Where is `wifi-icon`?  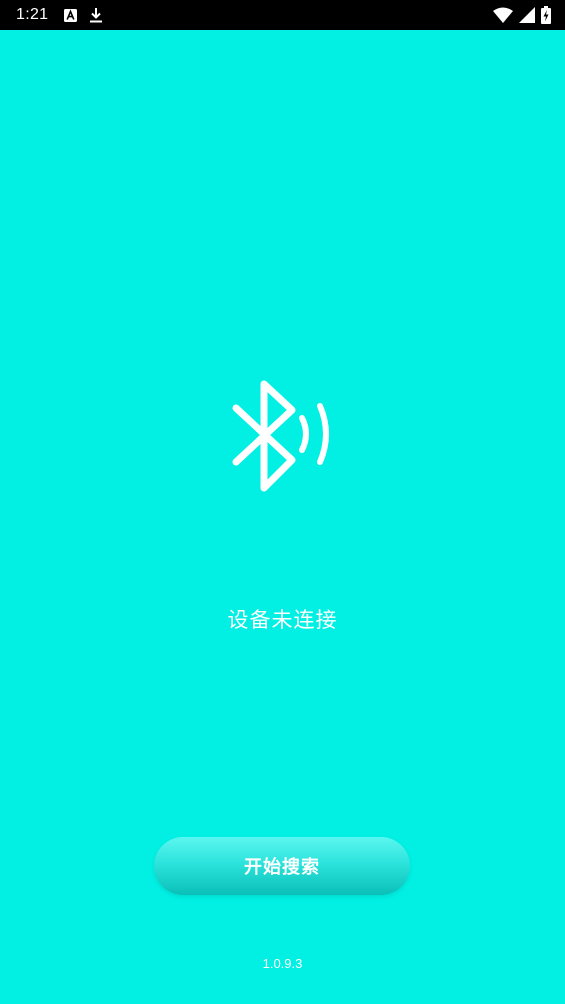
wifi-icon is located at coordinates (503, 15).